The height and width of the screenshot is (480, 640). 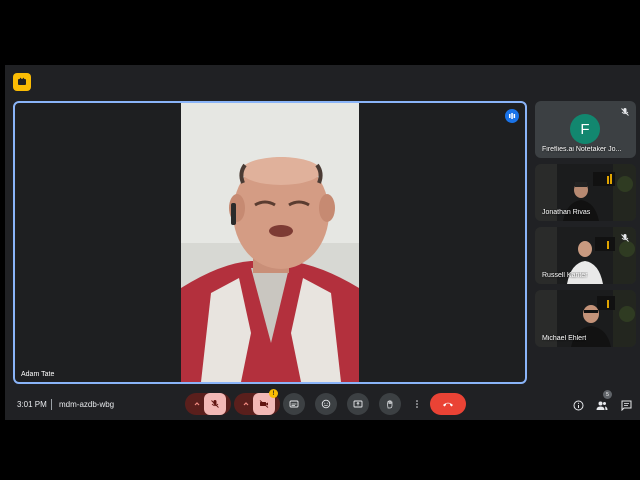 I want to click on meeting-time: 3:01 PM, so click(x=32, y=404).